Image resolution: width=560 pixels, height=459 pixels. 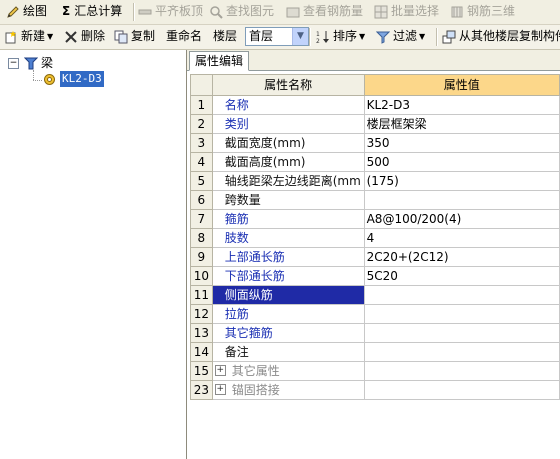 What do you see at coordinates (201, 143) in the screenshot?
I see `row-number: 3` at bounding box center [201, 143].